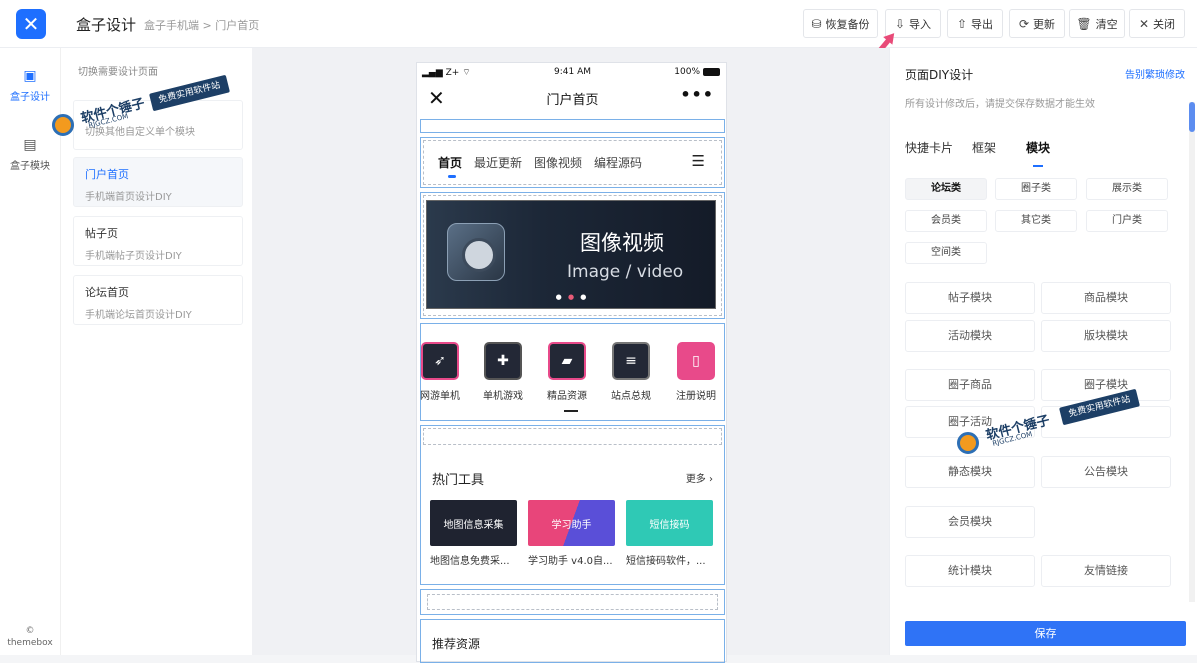 This screenshot has width=1197, height=663. Describe the element at coordinates (1036, 189) in the screenshot. I see `chip-circle: 圈子类` at that location.